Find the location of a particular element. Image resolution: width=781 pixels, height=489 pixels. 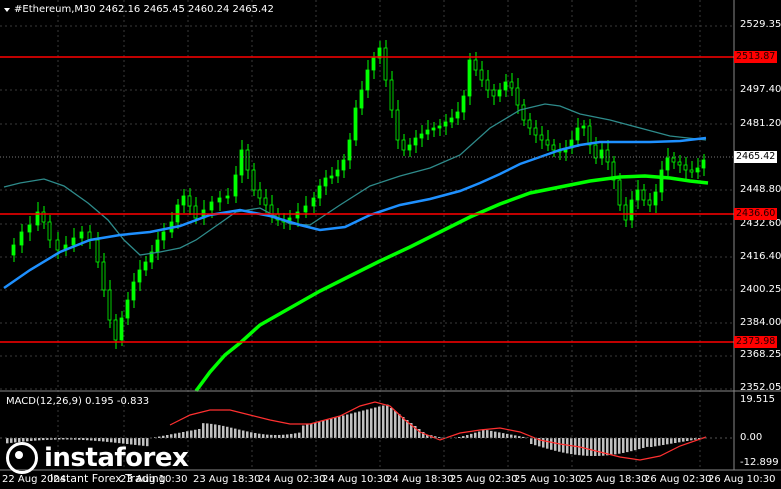

time-tick: 26 Aug 10:30 is located at coordinates (742, 479).